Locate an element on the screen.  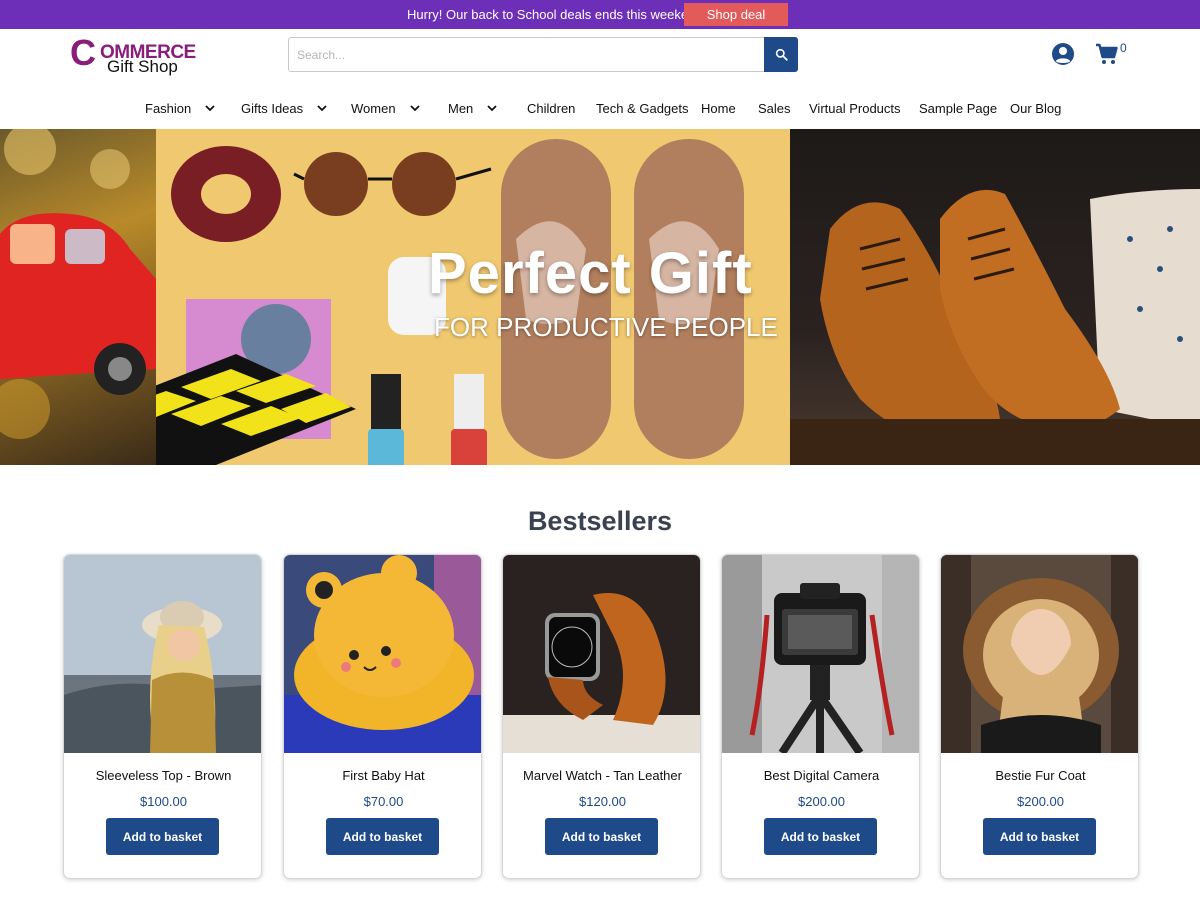
nav-item-men: Men is located at coordinates (472, 108).